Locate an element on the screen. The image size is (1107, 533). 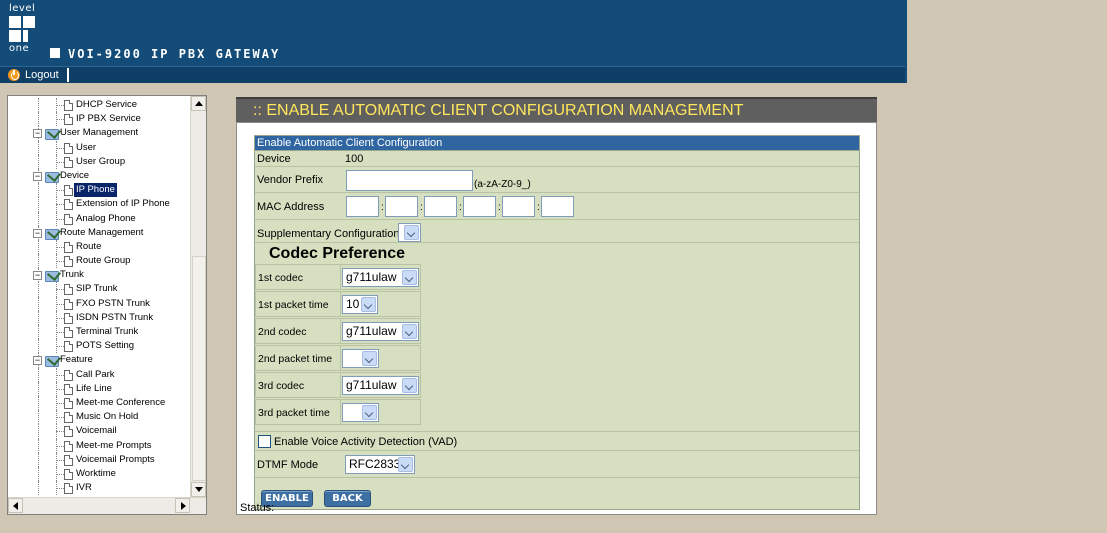
vertical-scroll-thumb is located at coordinates (199, 368).